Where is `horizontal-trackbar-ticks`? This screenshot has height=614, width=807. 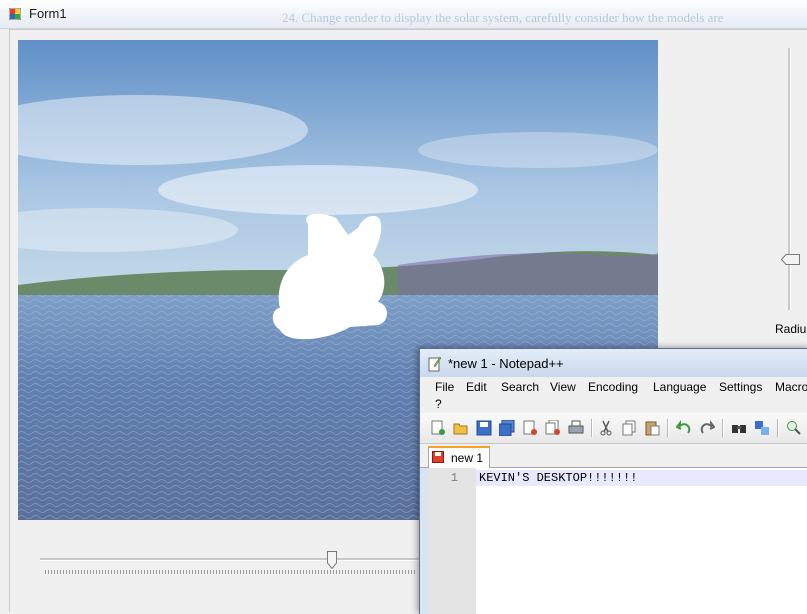 horizontal-trackbar-ticks is located at coordinates (231, 572).